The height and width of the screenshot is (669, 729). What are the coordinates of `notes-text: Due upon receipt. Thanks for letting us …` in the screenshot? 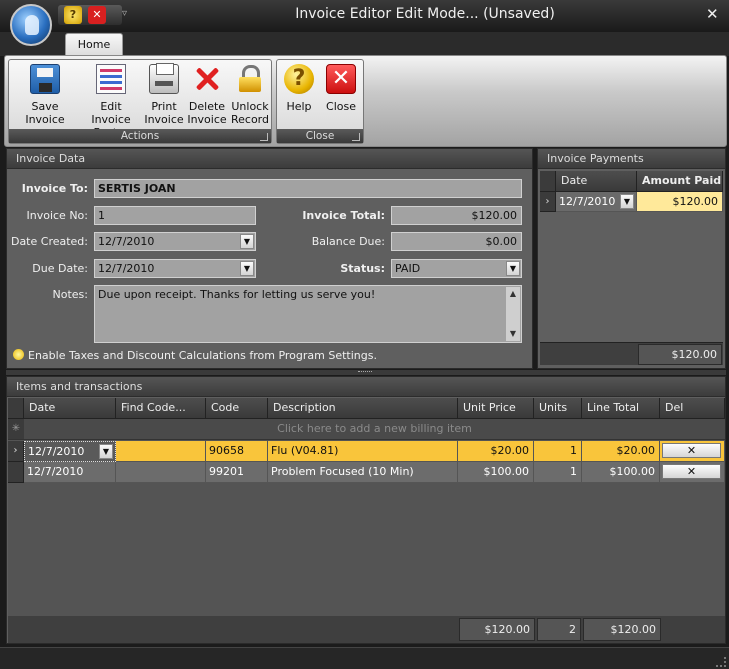 It's located at (237, 294).